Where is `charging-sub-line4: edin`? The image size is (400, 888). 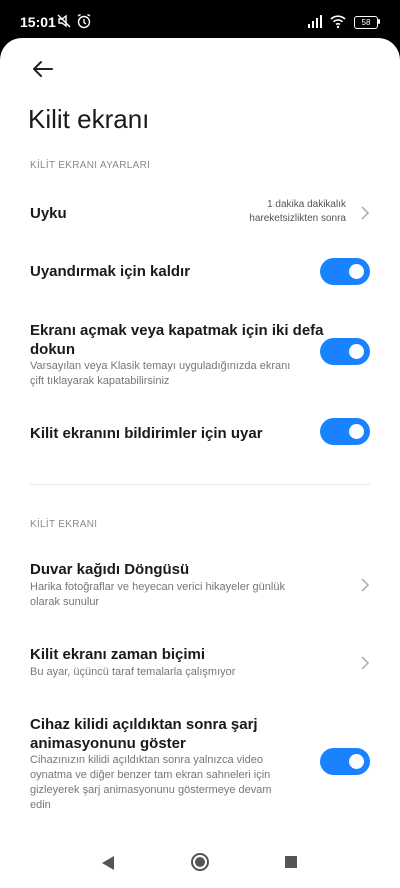 charging-sub-line4: edin is located at coordinates (40, 805).